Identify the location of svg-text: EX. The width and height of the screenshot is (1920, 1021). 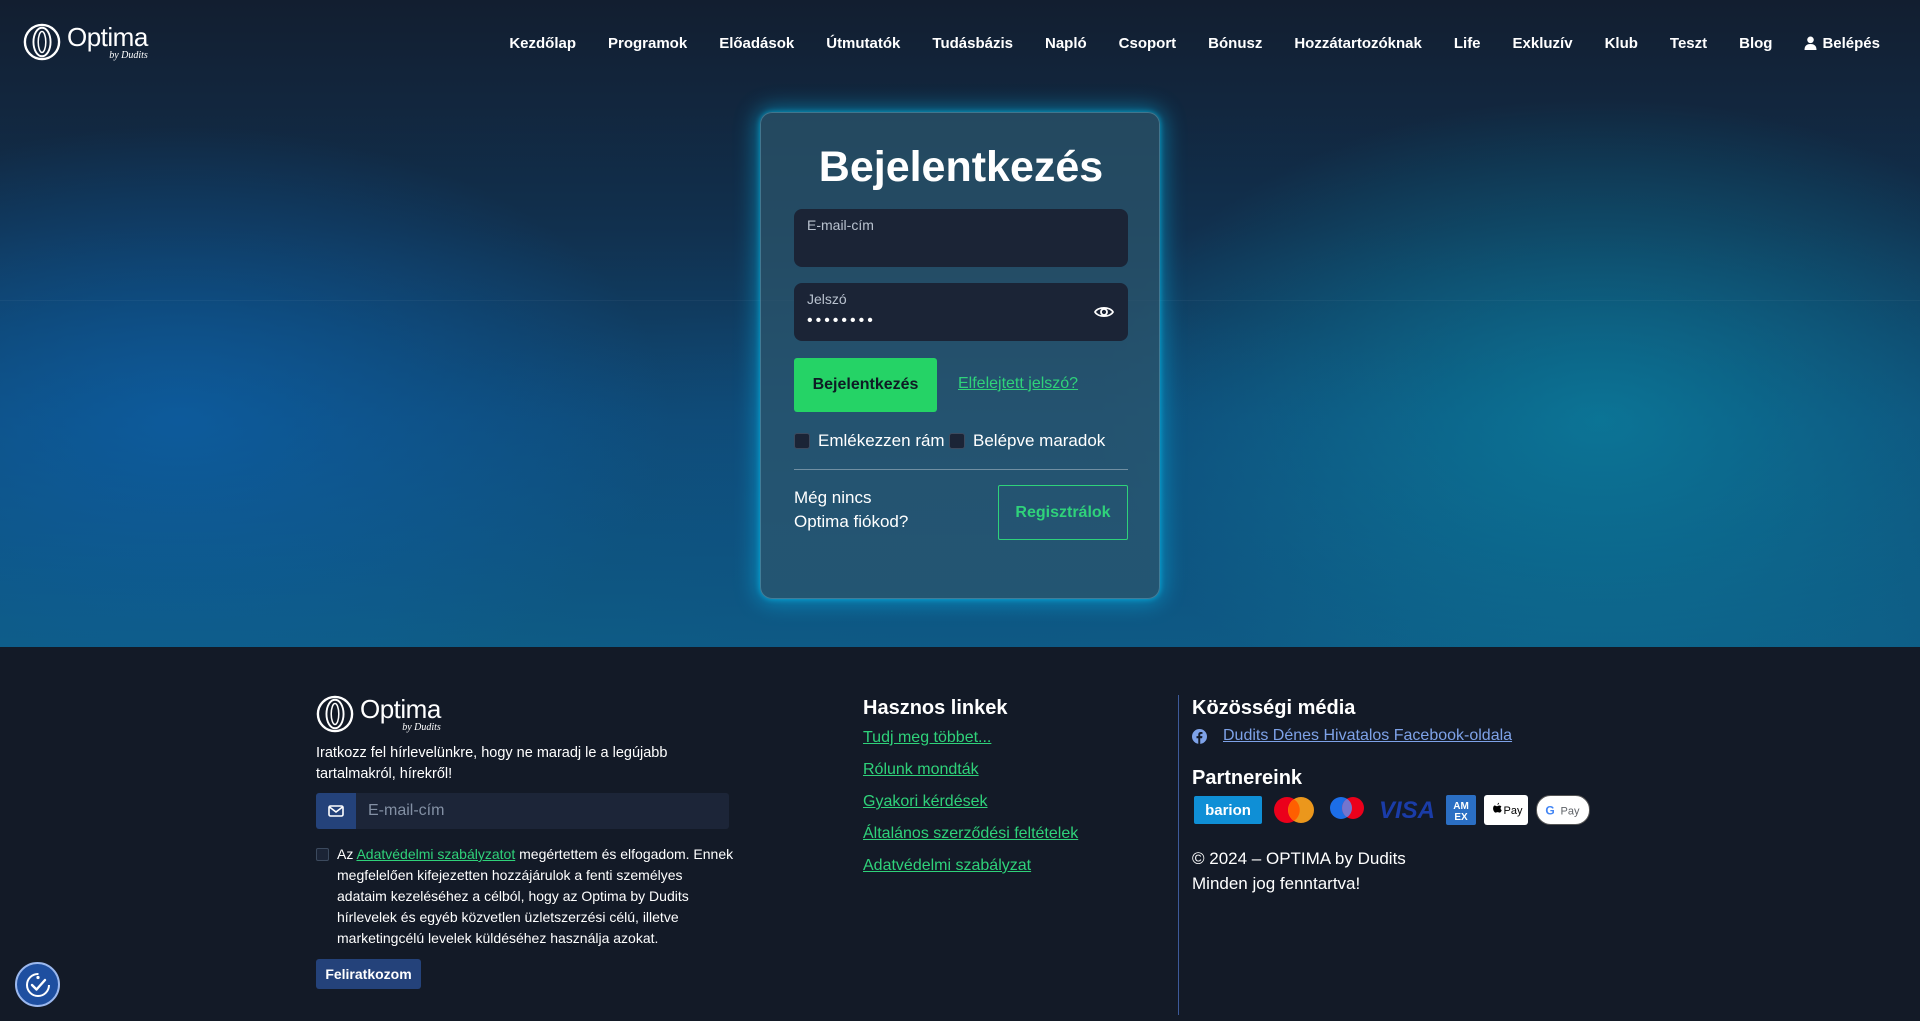
(1461, 817).